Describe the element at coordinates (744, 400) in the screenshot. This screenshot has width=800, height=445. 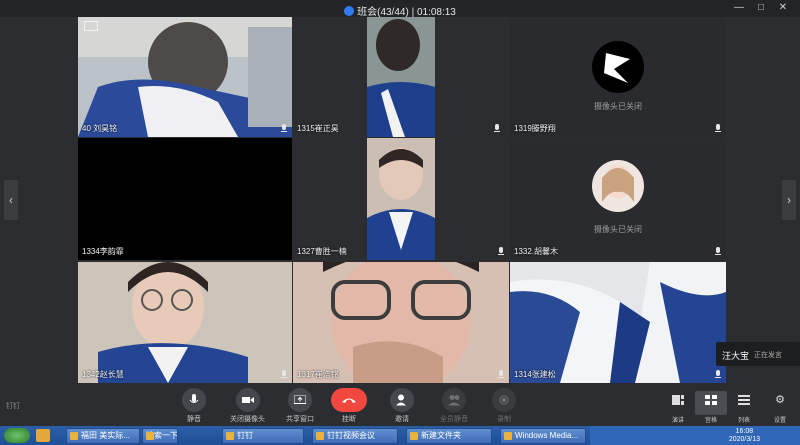
I see `list-layout-icon` at that location.